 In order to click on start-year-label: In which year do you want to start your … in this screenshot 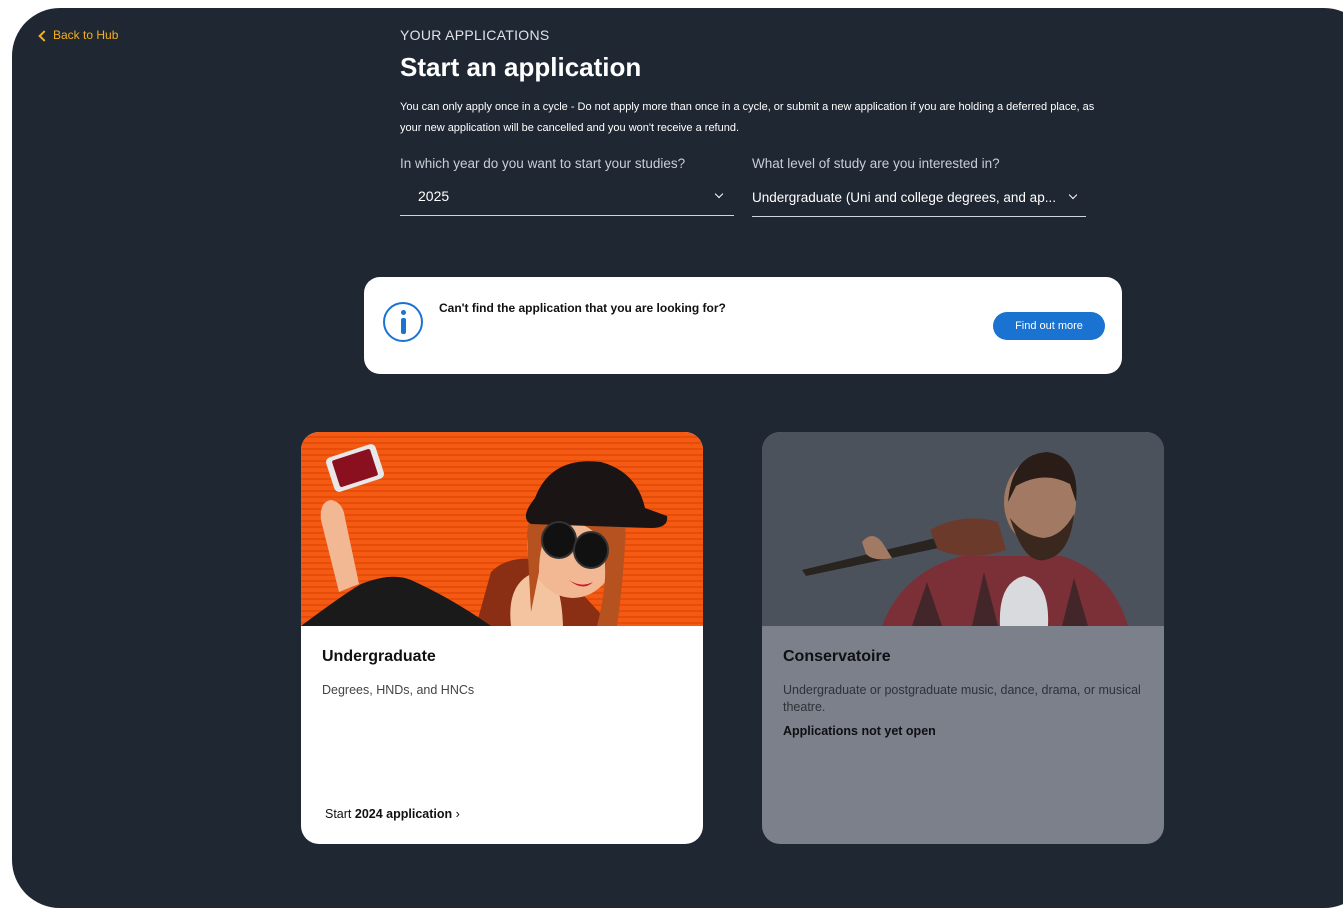, I will do `click(543, 163)`.